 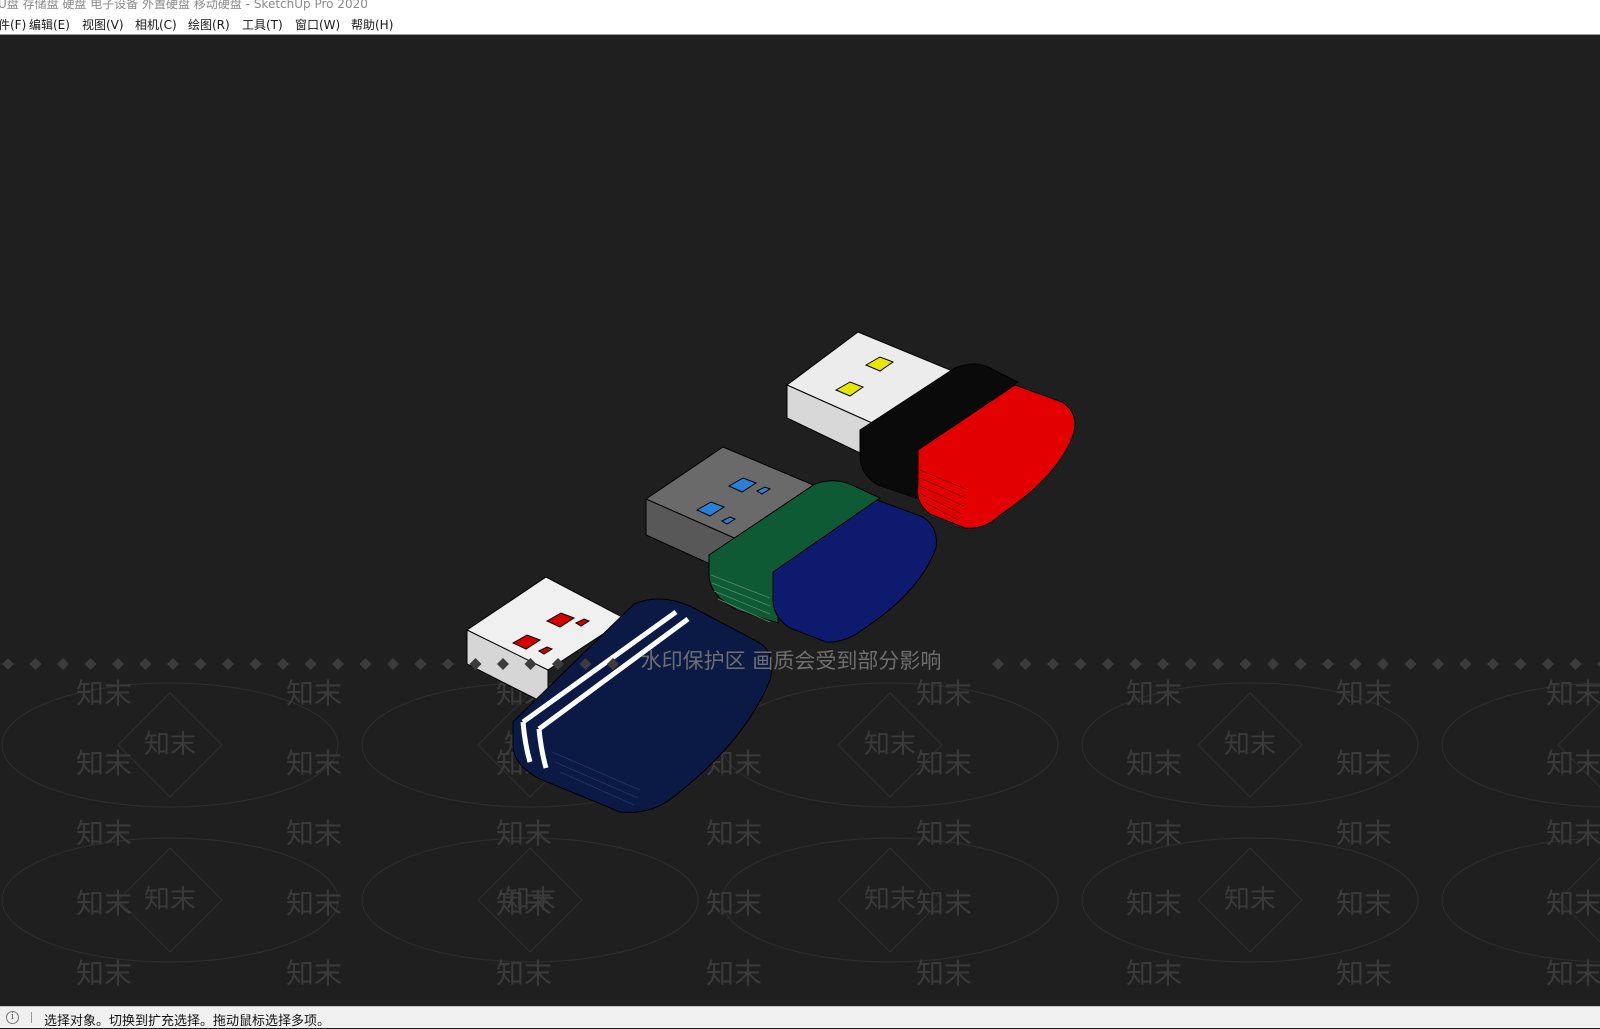 What do you see at coordinates (262, 24) in the screenshot?
I see `menu-tools: 工具(T)` at bounding box center [262, 24].